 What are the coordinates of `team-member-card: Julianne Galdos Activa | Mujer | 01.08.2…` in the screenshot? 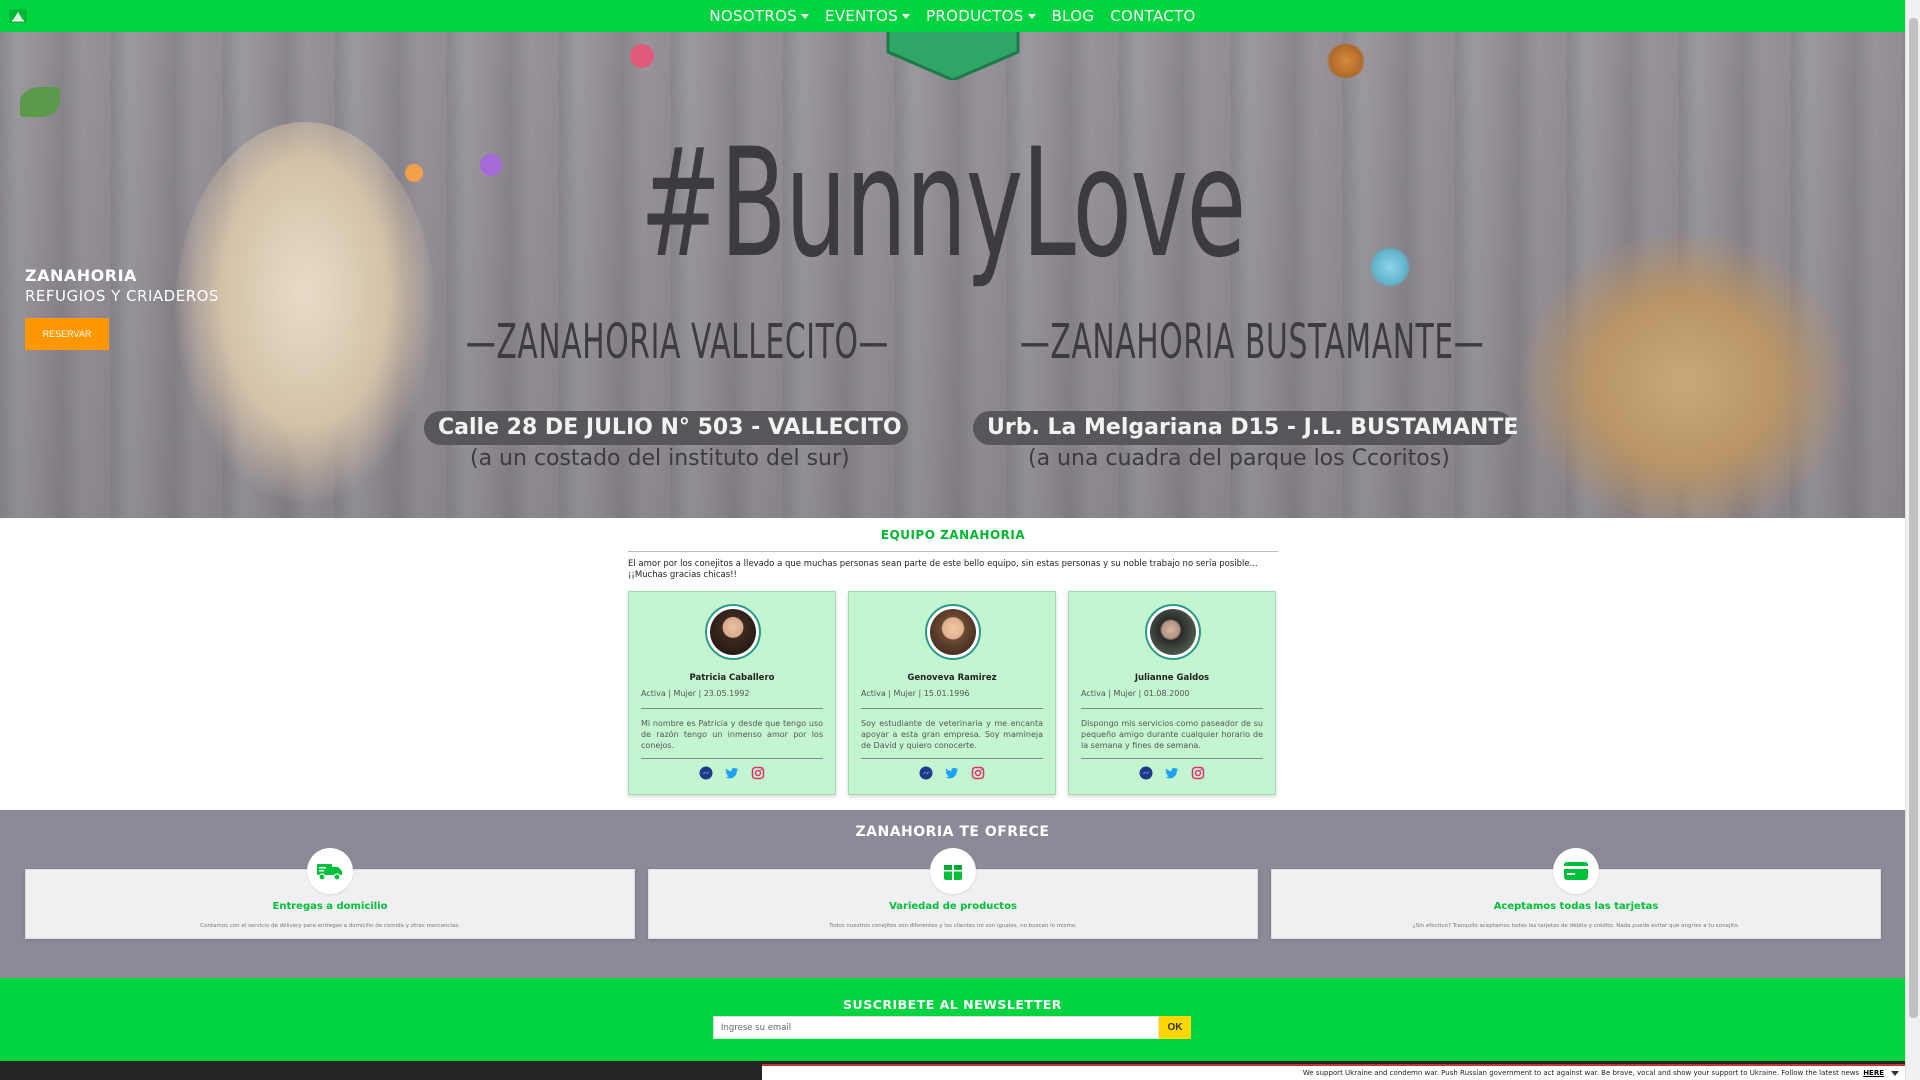 It's located at (1172, 693).